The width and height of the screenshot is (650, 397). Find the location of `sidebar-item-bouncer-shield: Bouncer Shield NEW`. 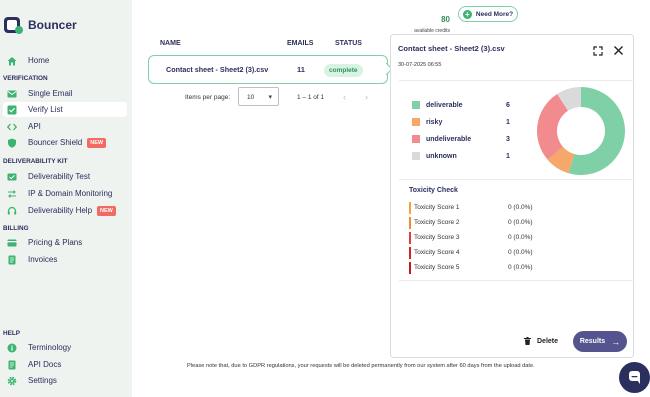

sidebar-item-bouncer-shield: Bouncer Shield NEW is located at coordinates (65, 142).